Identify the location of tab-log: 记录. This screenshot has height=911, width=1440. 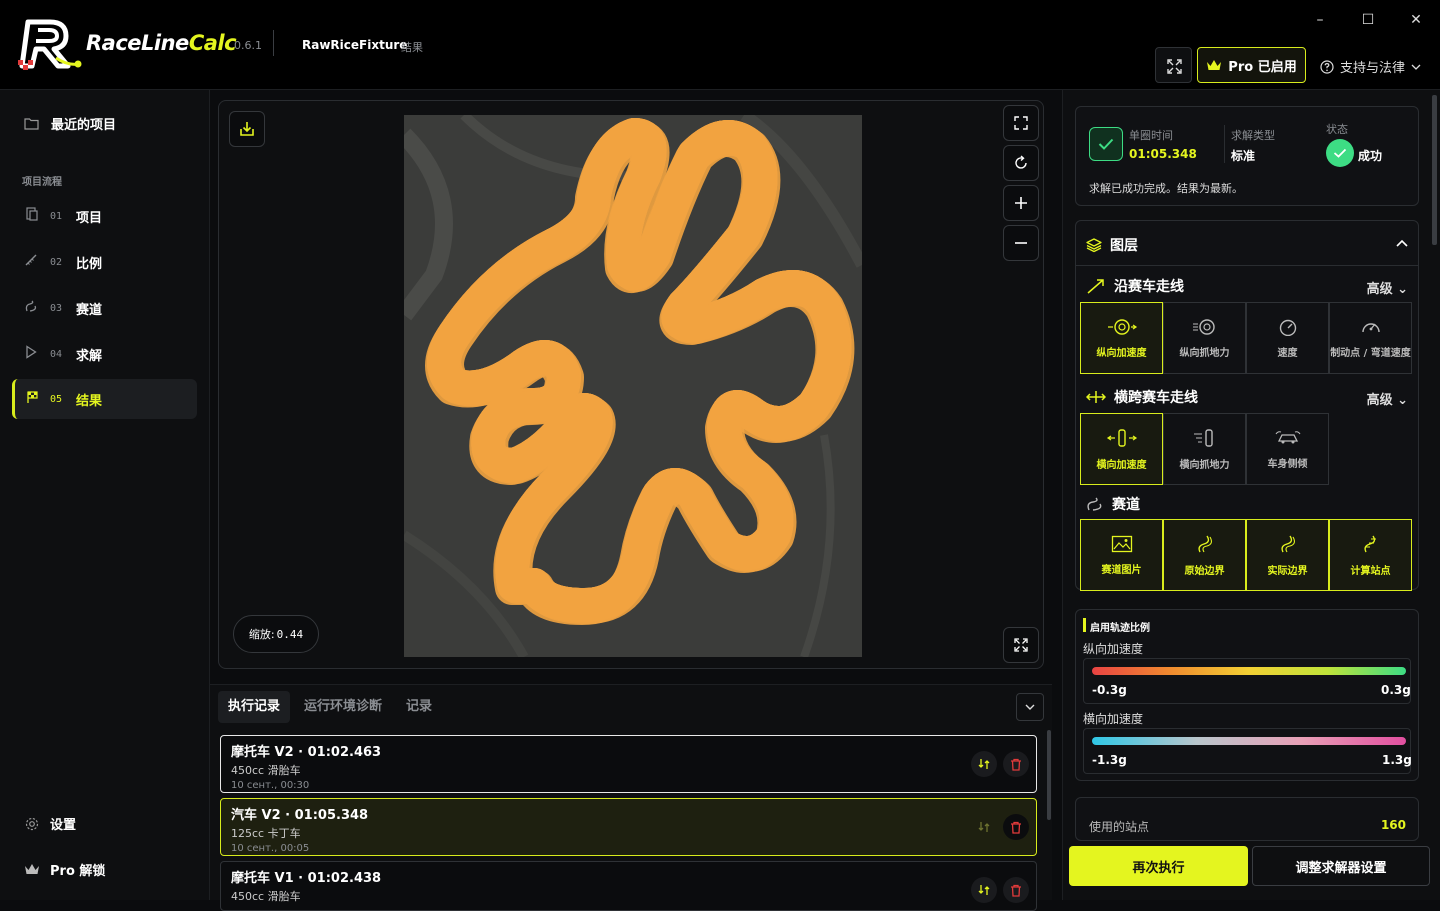
(419, 707).